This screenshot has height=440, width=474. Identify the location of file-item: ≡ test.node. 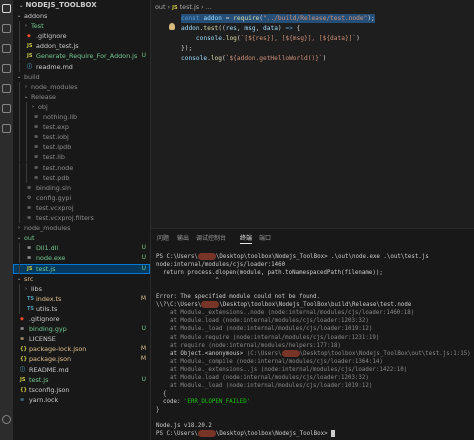
(81, 167).